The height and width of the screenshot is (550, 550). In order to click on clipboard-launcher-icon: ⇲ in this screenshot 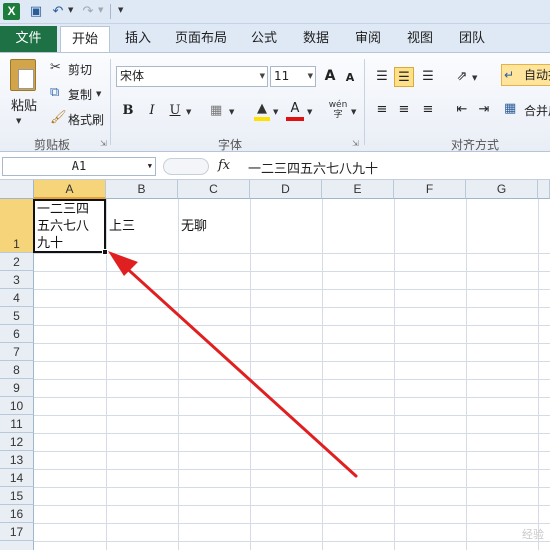, I will do `click(103, 143)`.